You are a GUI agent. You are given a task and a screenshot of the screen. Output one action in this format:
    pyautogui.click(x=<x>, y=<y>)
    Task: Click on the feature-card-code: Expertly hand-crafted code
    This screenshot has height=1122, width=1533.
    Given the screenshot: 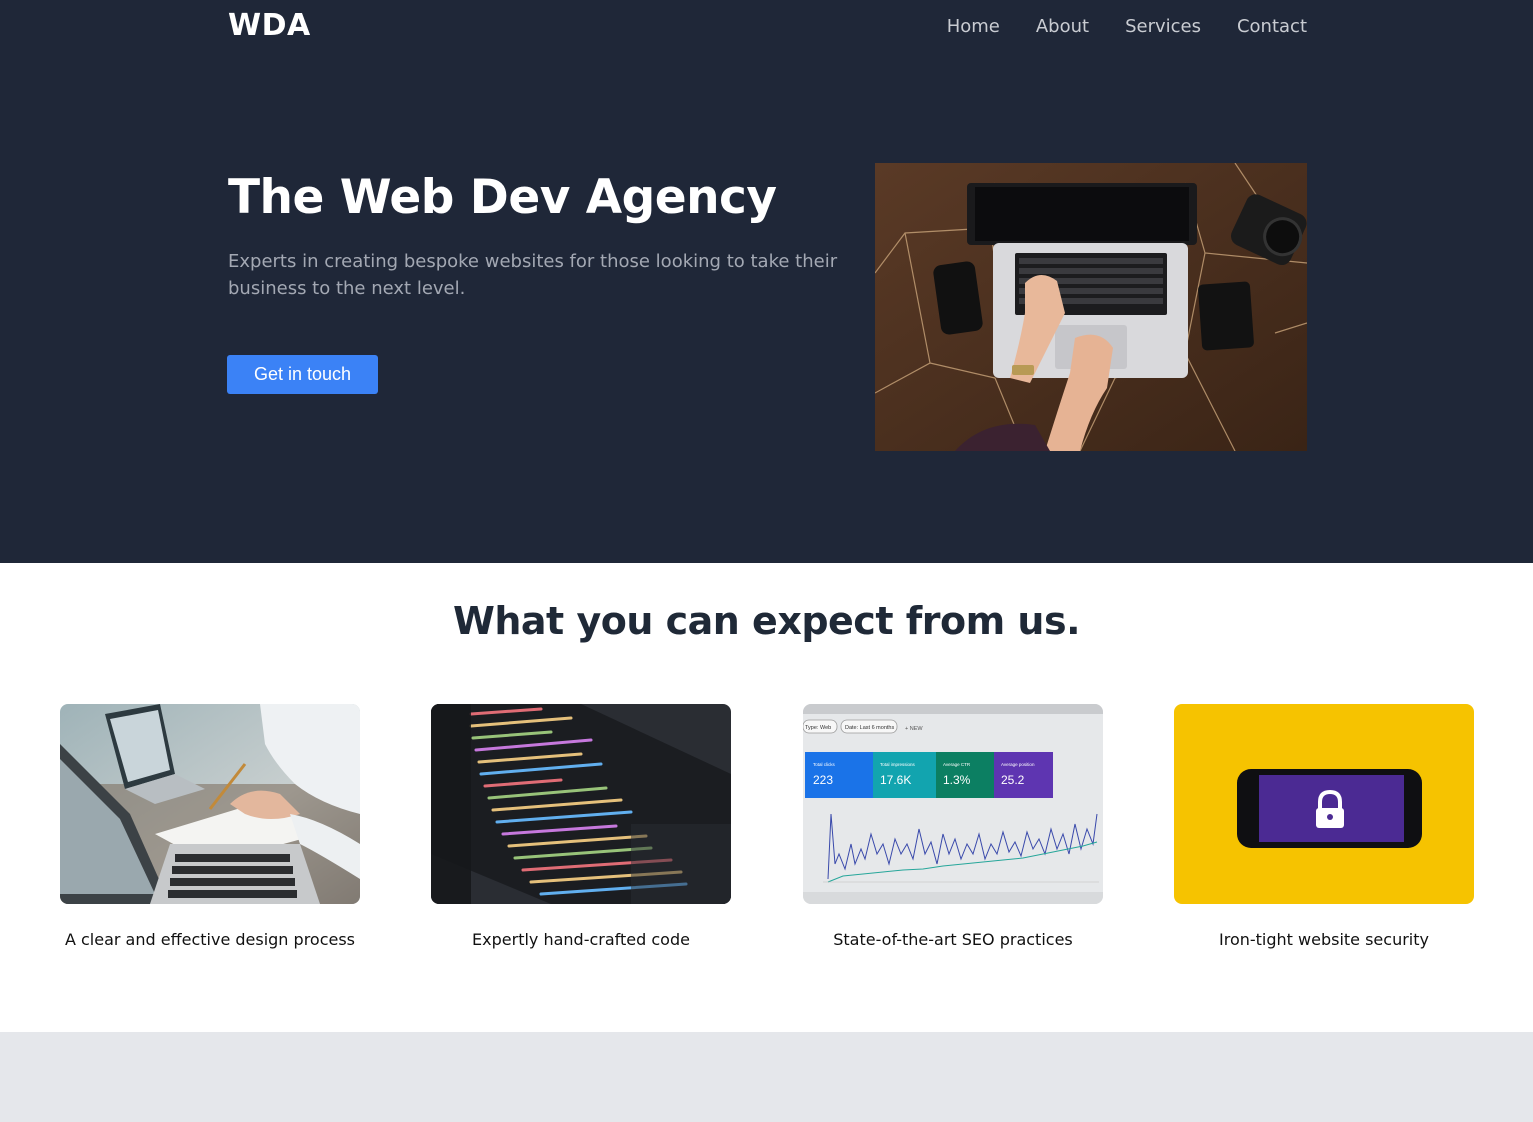 What is the action you would take?
    pyautogui.click(x=581, y=826)
    